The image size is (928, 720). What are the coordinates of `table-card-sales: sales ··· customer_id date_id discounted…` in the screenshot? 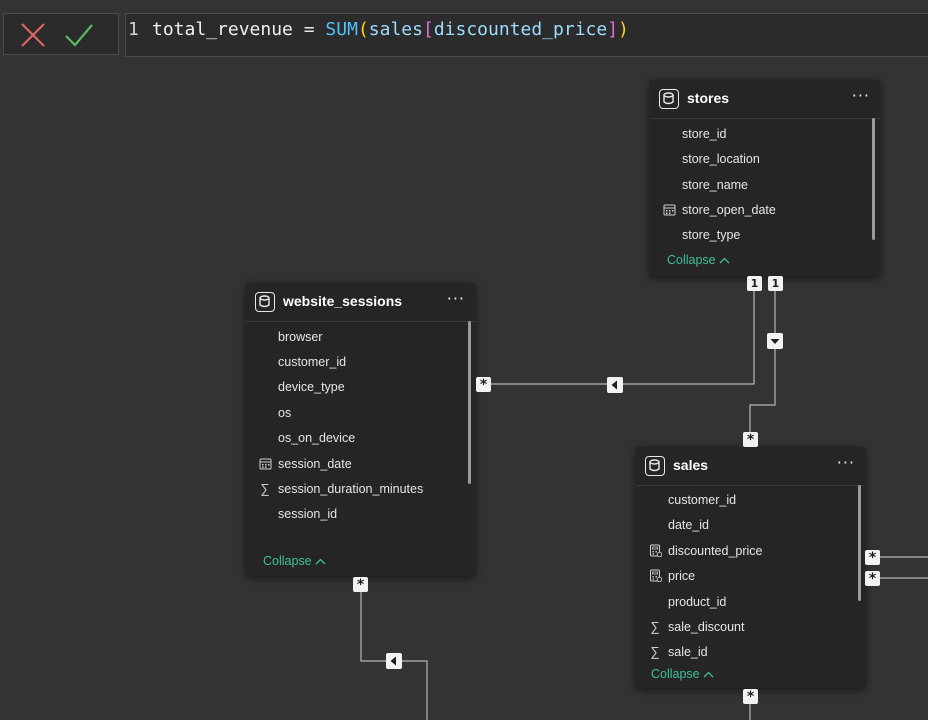 It's located at (750, 567).